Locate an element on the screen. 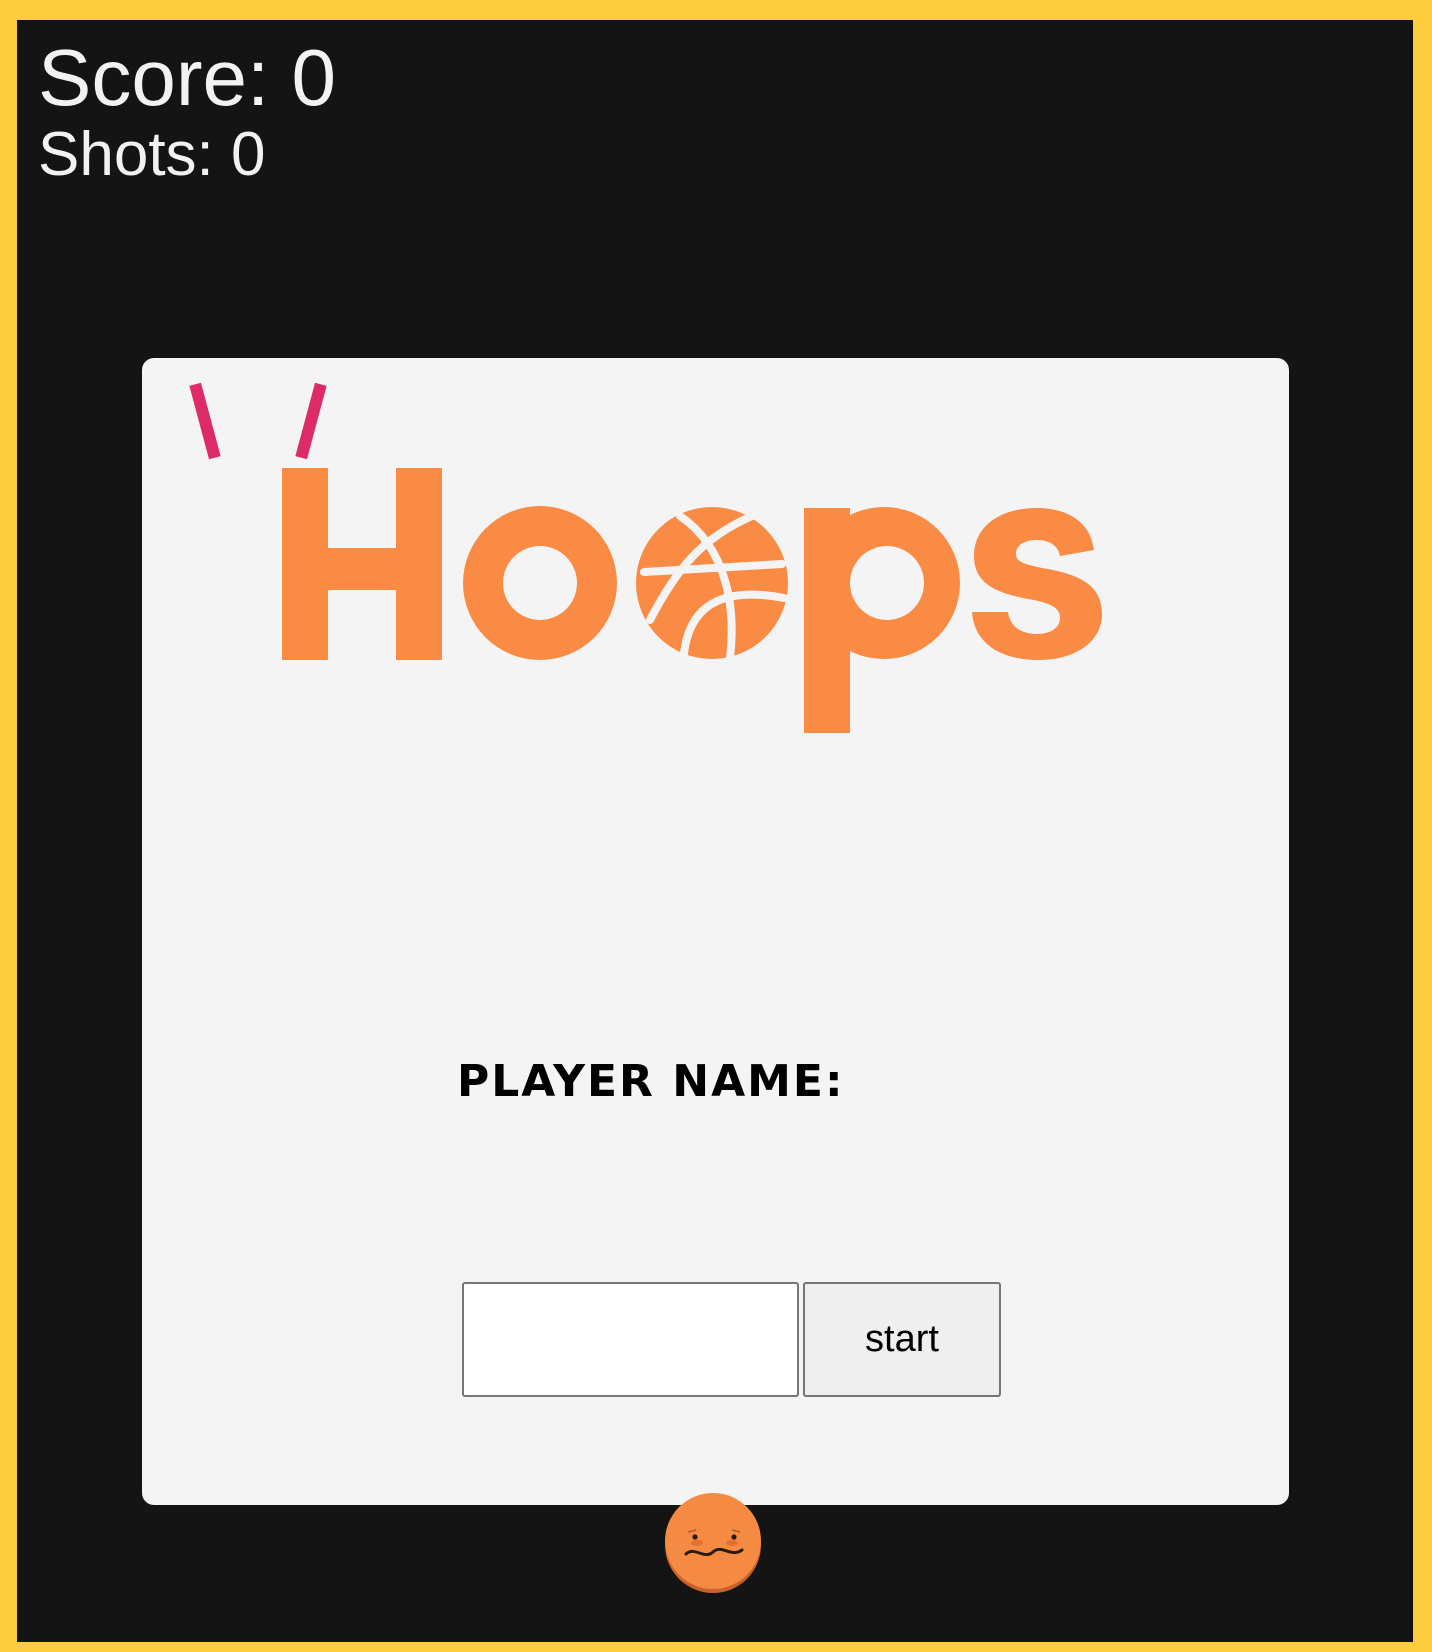 The height and width of the screenshot is (1652, 1432). logo-letter-o is located at coordinates (540, 583).